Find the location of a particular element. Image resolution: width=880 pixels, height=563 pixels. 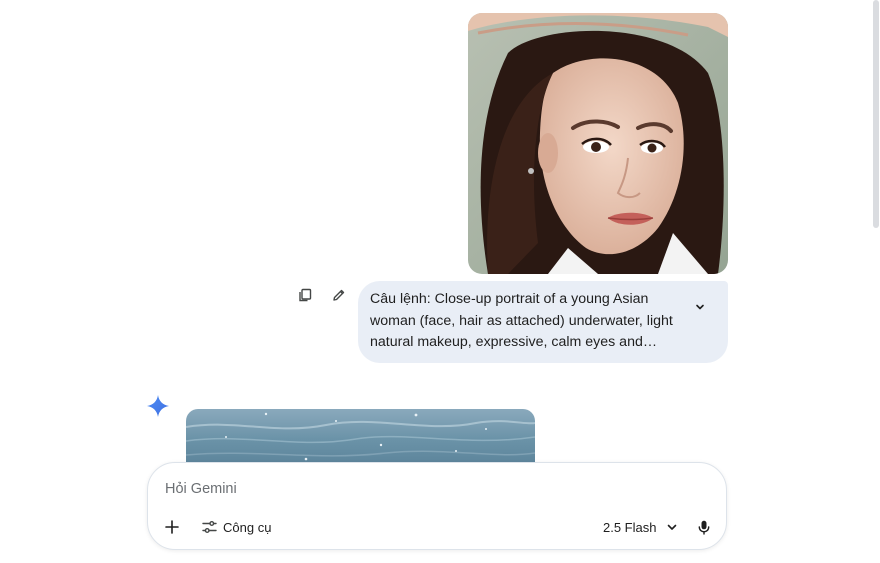

generated-image is located at coordinates (360, 439).